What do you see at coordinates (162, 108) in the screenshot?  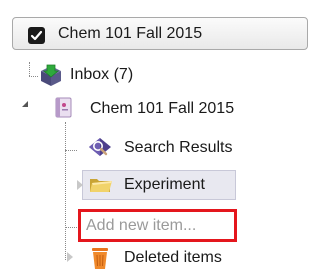 I see `tree-item-label: Chem 101 Fall 2015` at bounding box center [162, 108].